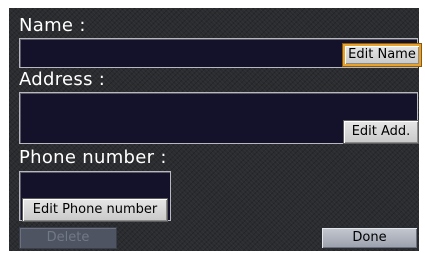  Describe the element at coordinates (382, 55) in the screenshot. I see `edit-name-button: Edit Name` at that location.